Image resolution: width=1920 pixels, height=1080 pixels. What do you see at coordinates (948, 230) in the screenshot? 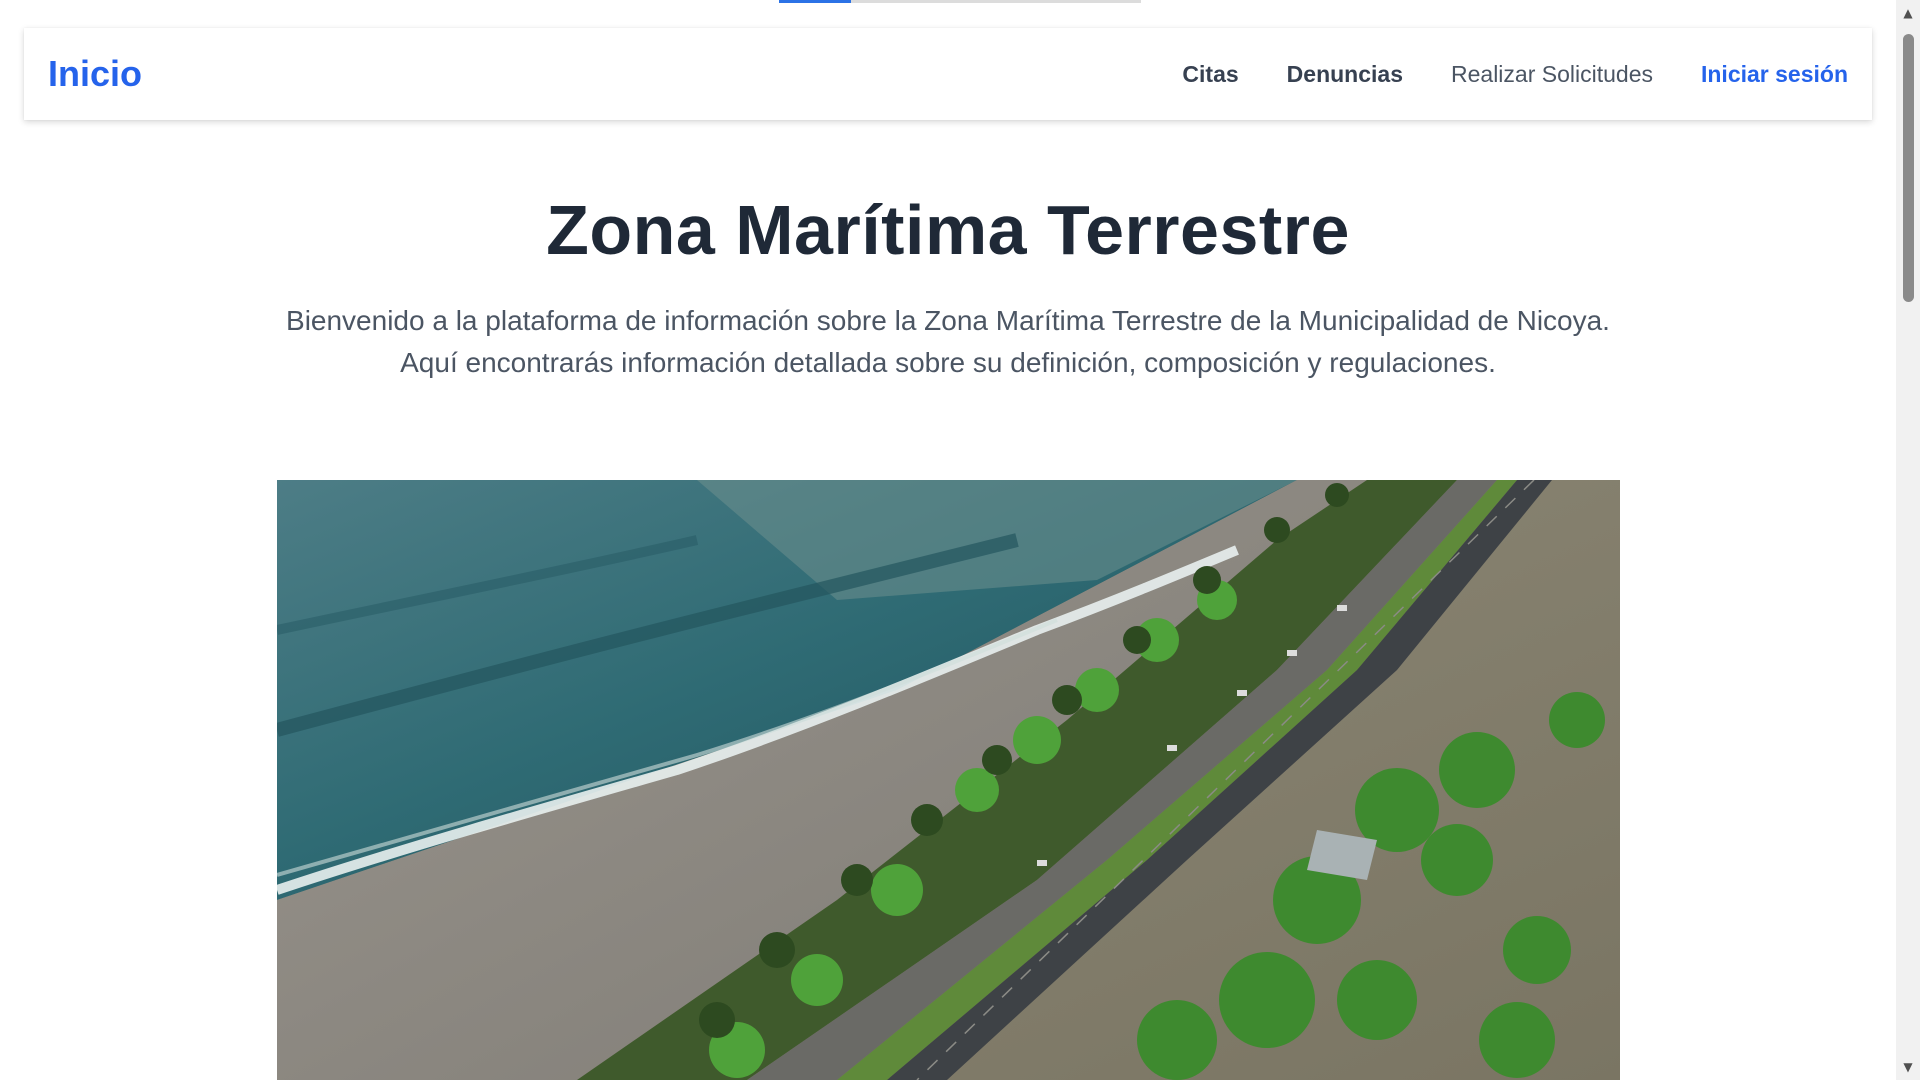
I see `page-title: Zona Marítima Terrestre` at bounding box center [948, 230].